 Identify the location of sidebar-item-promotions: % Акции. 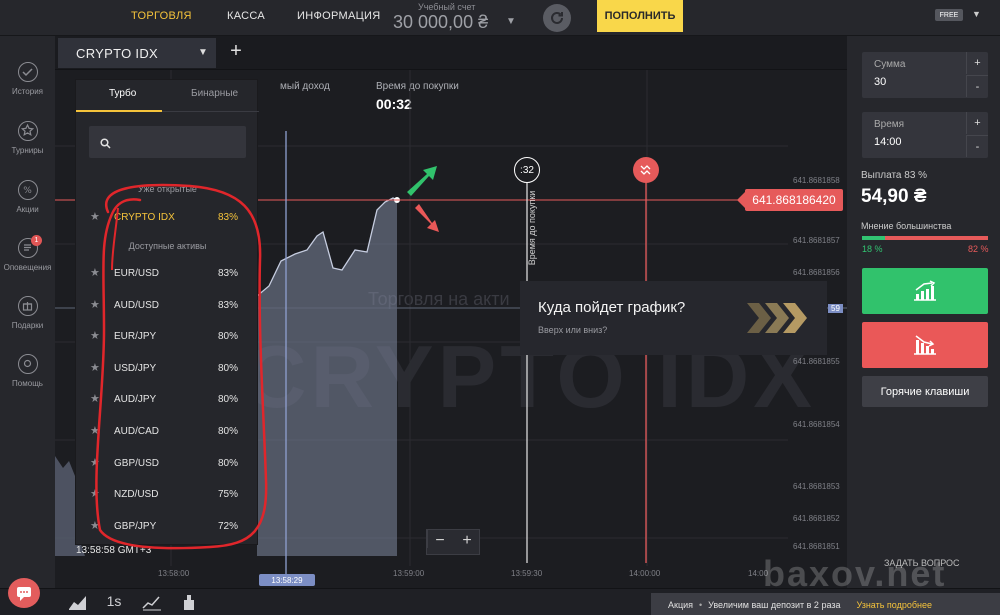
(27, 197).